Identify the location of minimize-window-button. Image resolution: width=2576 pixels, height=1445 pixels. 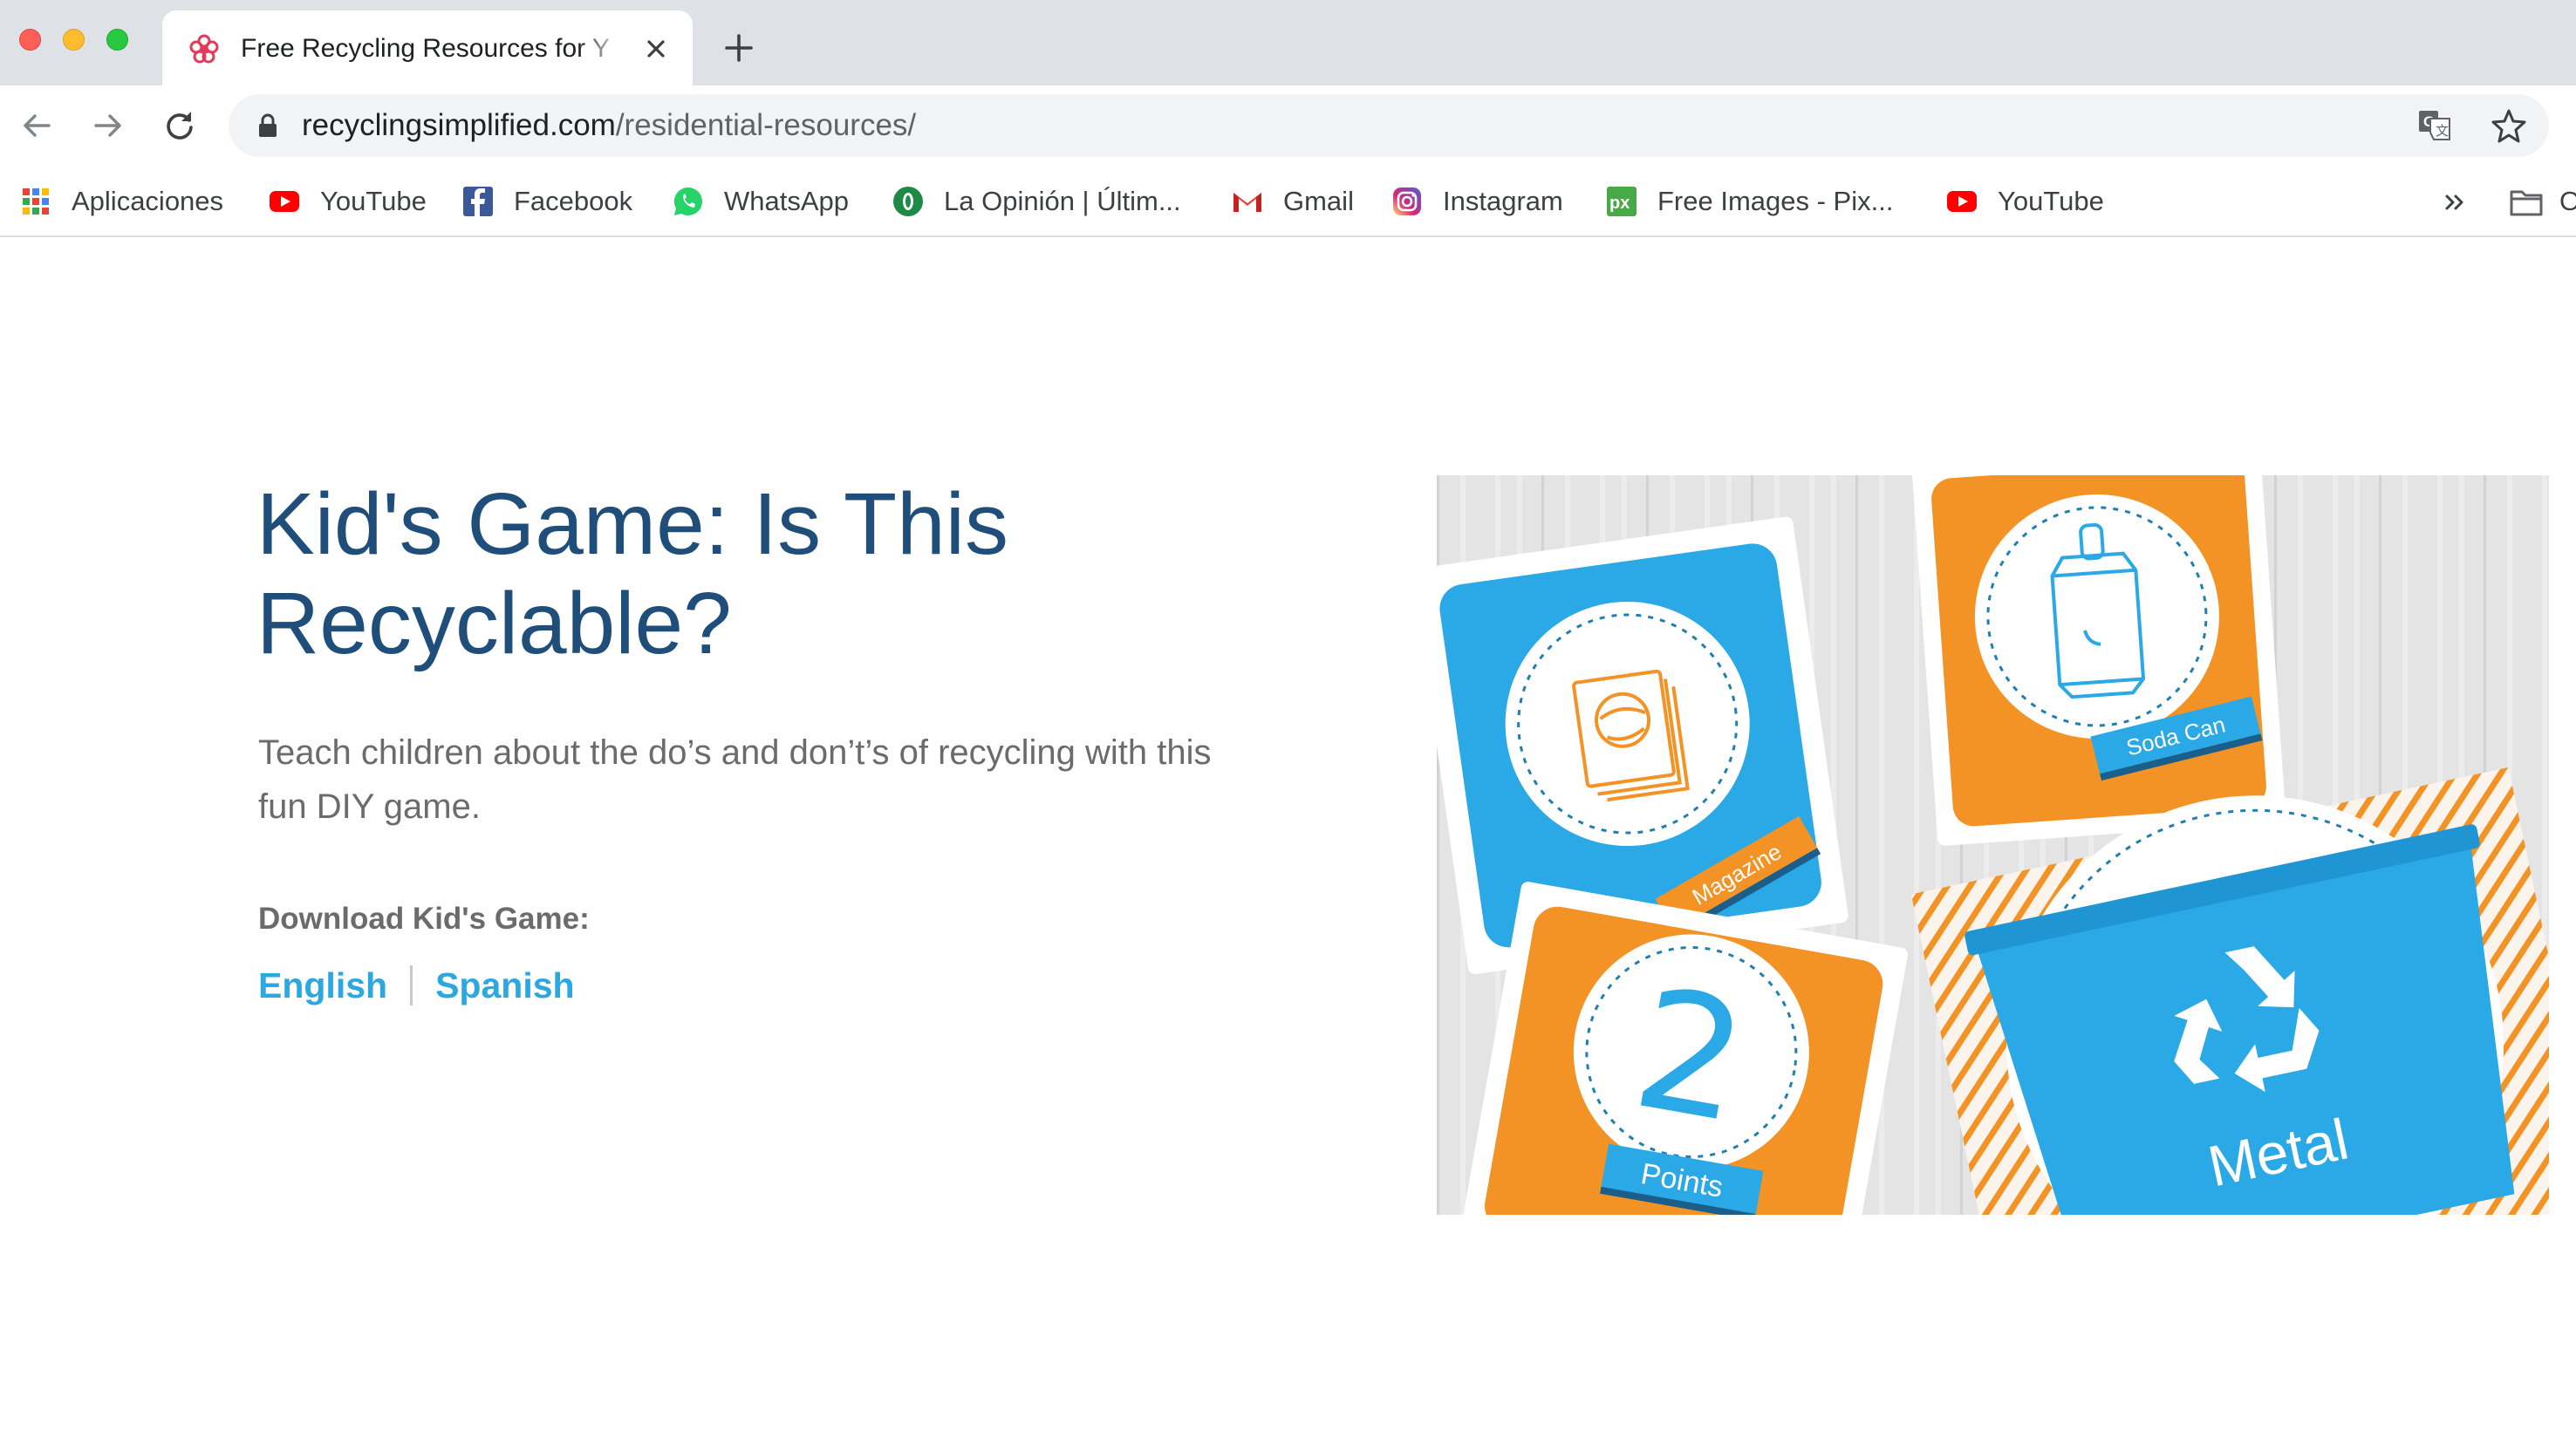
(74, 40).